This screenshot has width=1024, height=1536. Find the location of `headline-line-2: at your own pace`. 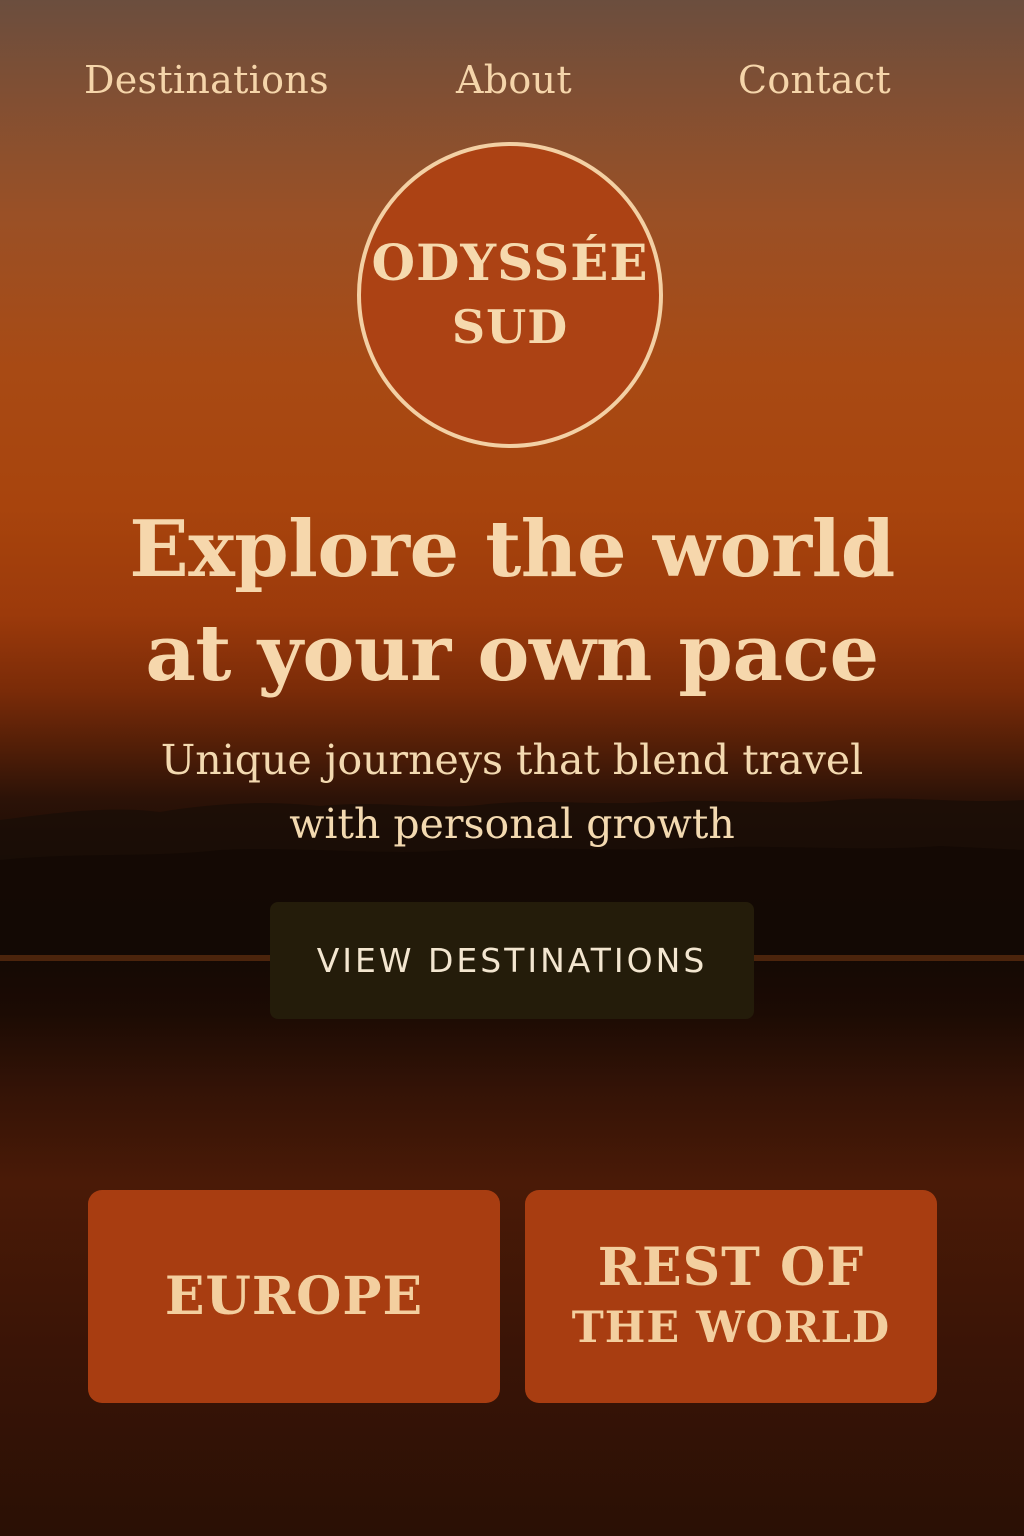

headline-line-2: at your own pace is located at coordinates (512, 653).